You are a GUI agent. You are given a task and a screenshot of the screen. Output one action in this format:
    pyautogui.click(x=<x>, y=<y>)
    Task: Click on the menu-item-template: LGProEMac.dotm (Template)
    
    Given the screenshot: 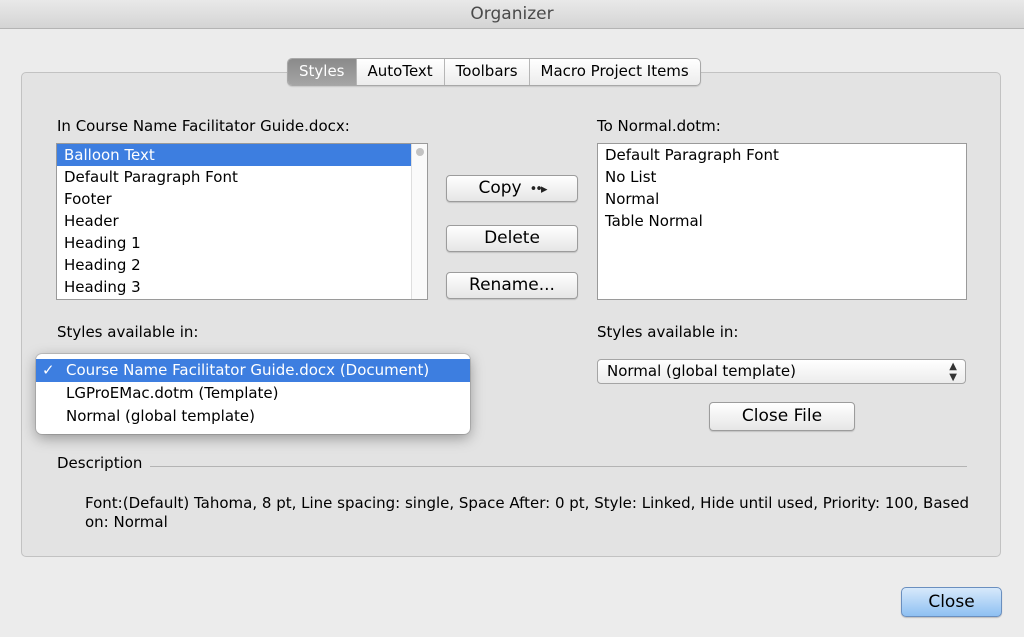 What is the action you would take?
    pyautogui.click(x=253, y=393)
    